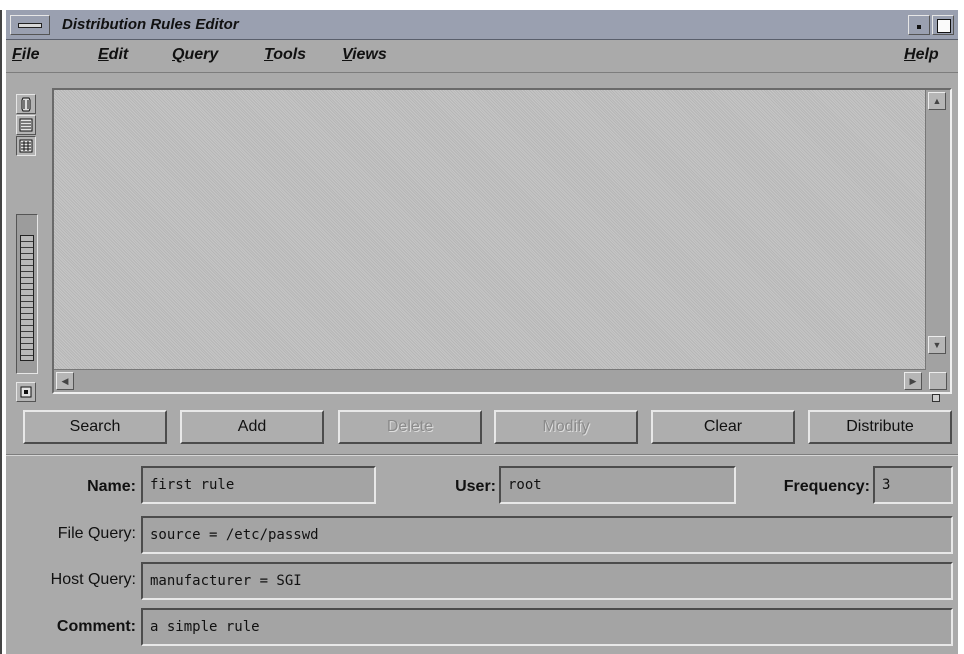 The height and width of the screenshot is (654, 964). What do you see at coordinates (27, 298) in the screenshot?
I see `zoom-slider-icon` at bounding box center [27, 298].